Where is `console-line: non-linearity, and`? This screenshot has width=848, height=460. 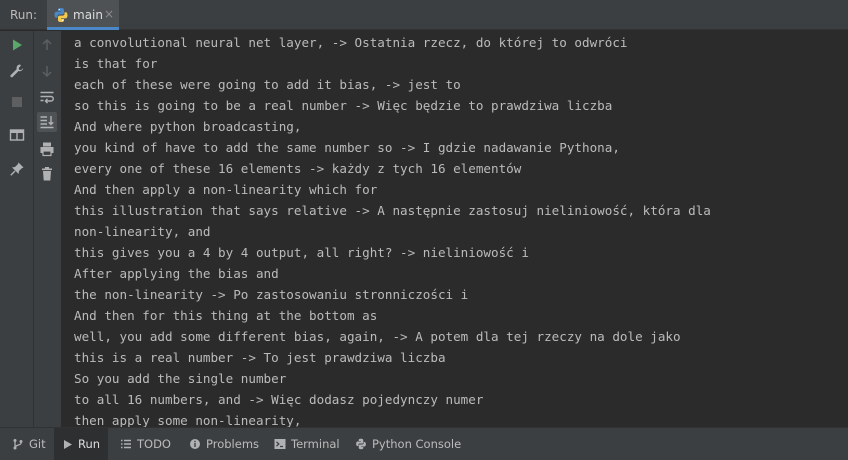
console-line: non-linearity, and is located at coordinates (142, 231).